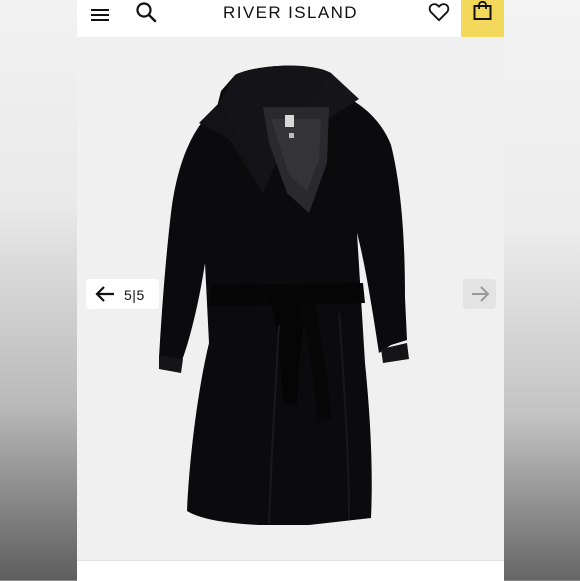 Image resolution: width=580 pixels, height=581 pixels. Describe the element at coordinates (122, 294) in the screenshot. I see `previous-image-button: 5|5` at that location.